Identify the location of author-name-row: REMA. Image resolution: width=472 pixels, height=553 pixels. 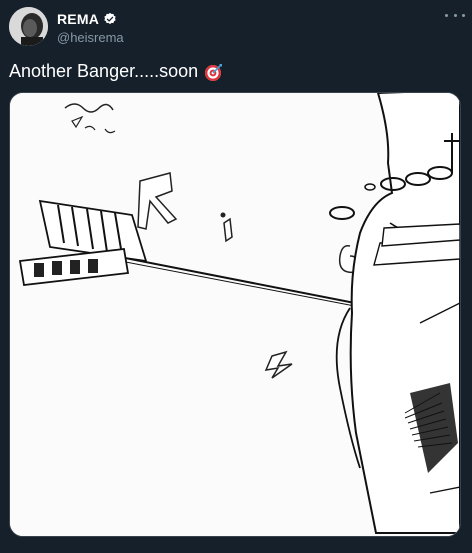
(87, 19).